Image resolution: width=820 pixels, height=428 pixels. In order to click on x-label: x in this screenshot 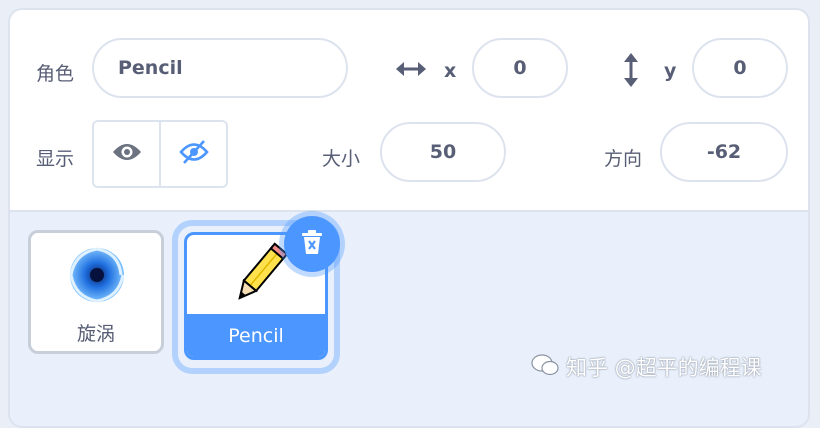, I will do `click(450, 71)`.